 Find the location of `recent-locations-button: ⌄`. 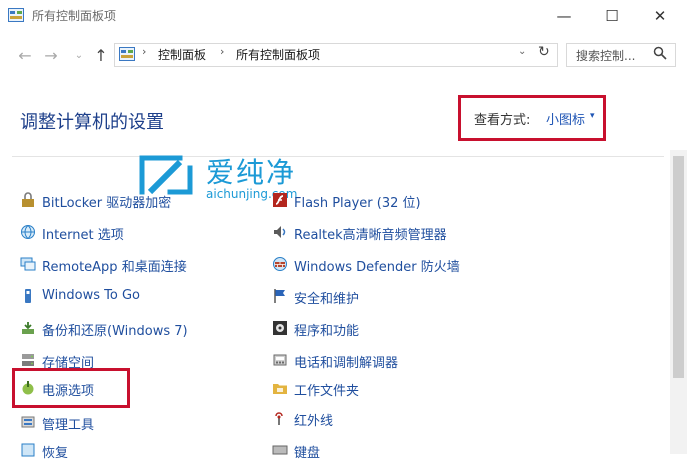

recent-locations-button: ⌄ is located at coordinates (79, 55).